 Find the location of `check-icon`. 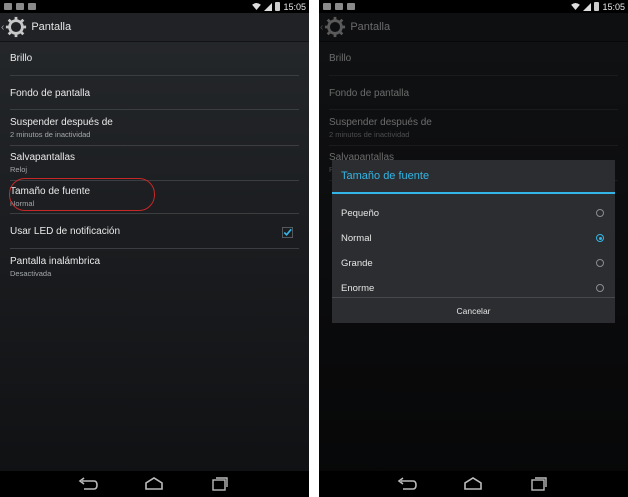

check-icon is located at coordinates (287, 232).